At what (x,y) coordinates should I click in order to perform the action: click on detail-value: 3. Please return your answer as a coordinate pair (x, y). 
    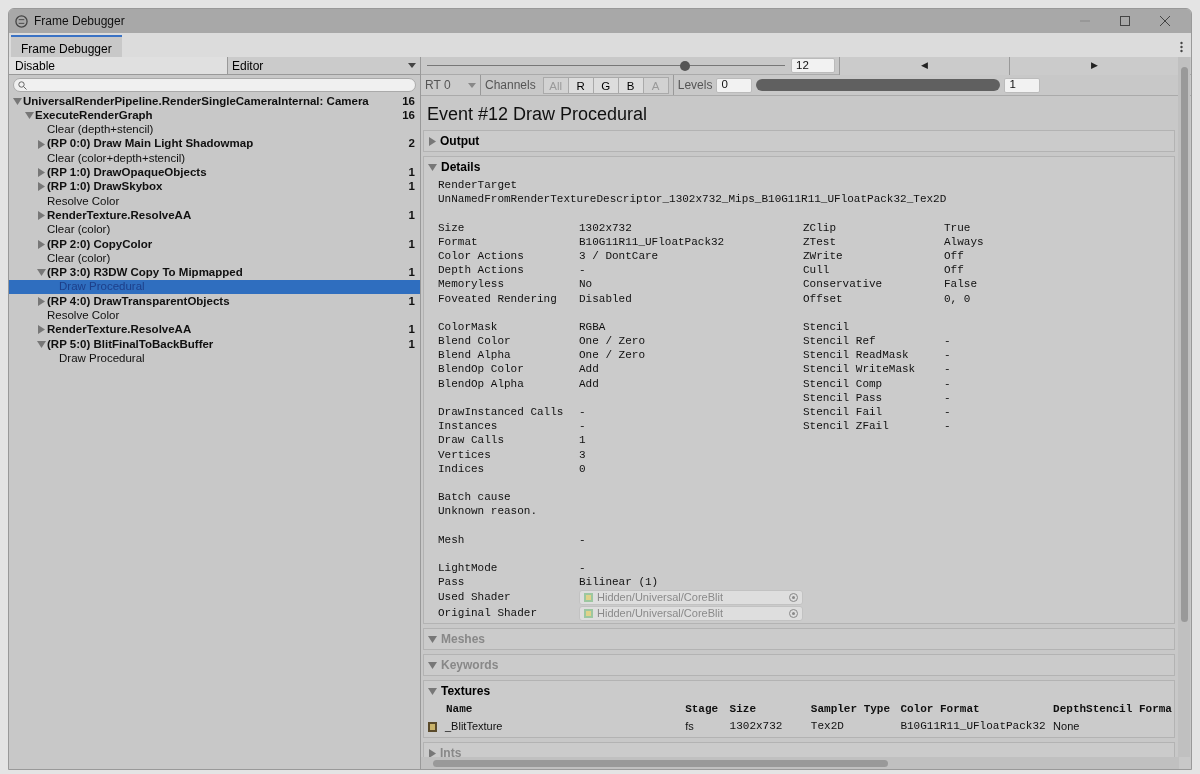
    Looking at the image, I should click on (582, 454).